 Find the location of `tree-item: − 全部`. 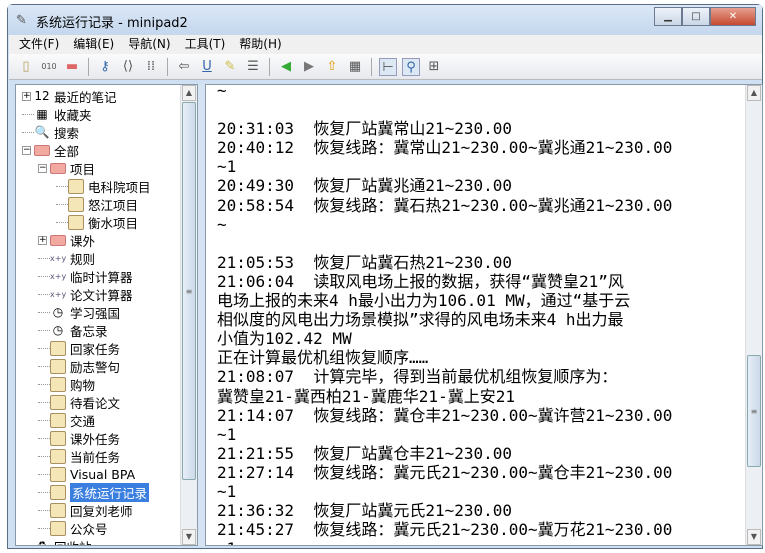

tree-item: − 全部 is located at coordinates (50, 150).